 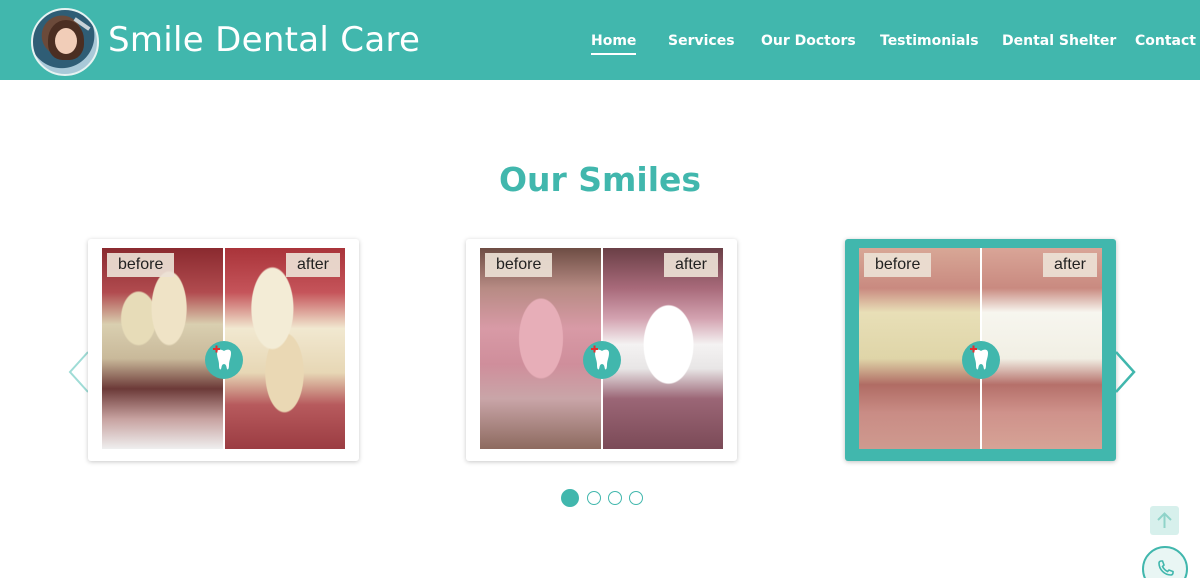 I want to click on chevron-right-icon, so click(x=1125, y=372).